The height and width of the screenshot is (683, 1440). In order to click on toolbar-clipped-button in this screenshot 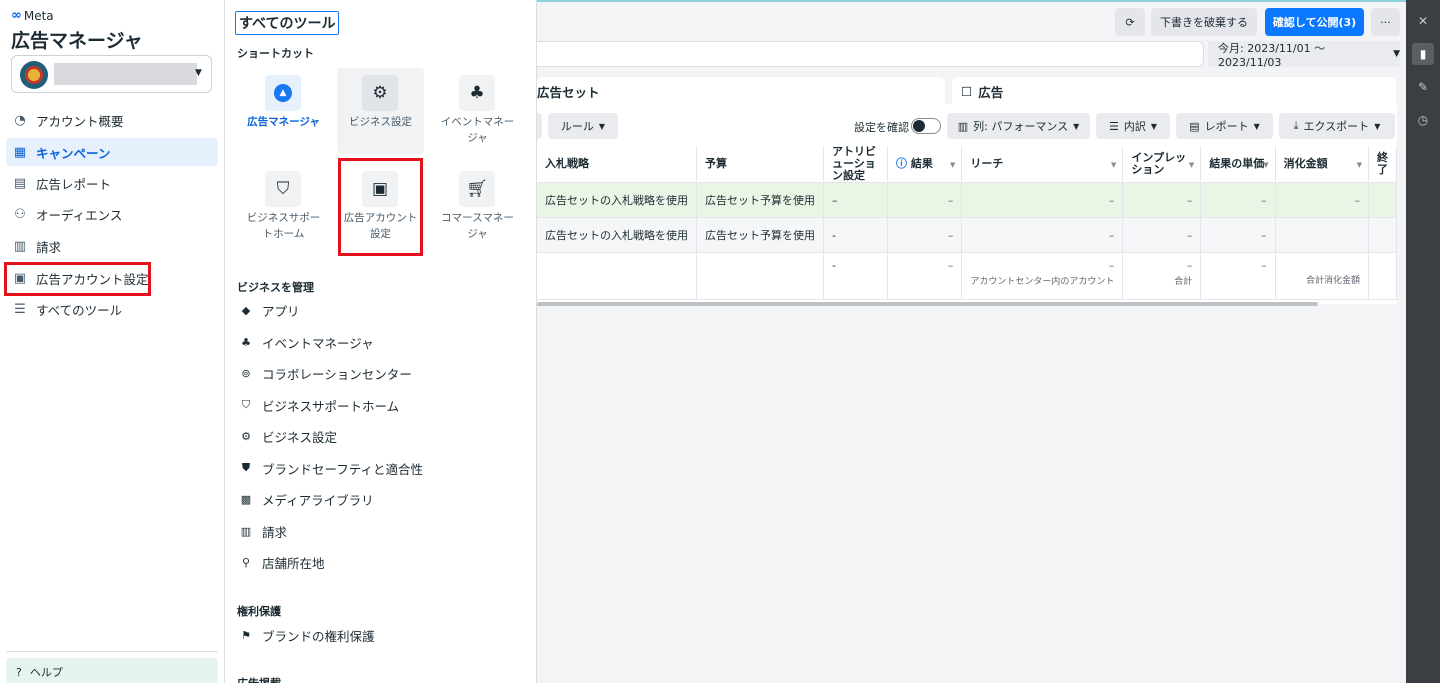, I will do `click(539, 126)`.